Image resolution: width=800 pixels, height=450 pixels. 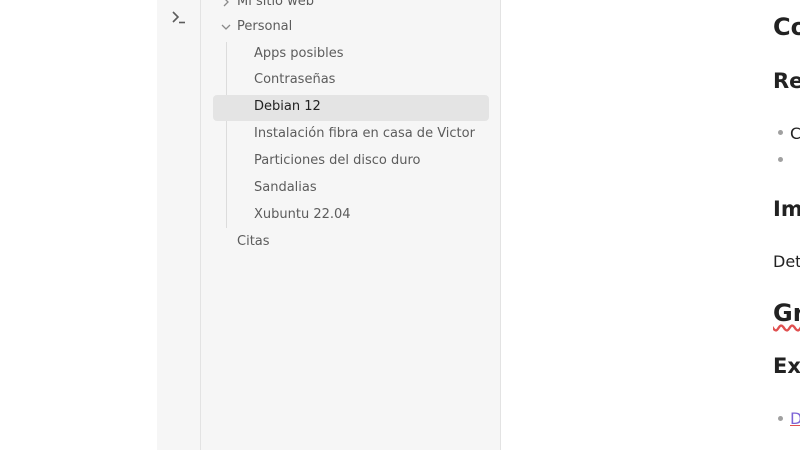 I want to click on tree-file-label: Debian 12, so click(x=287, y=106).